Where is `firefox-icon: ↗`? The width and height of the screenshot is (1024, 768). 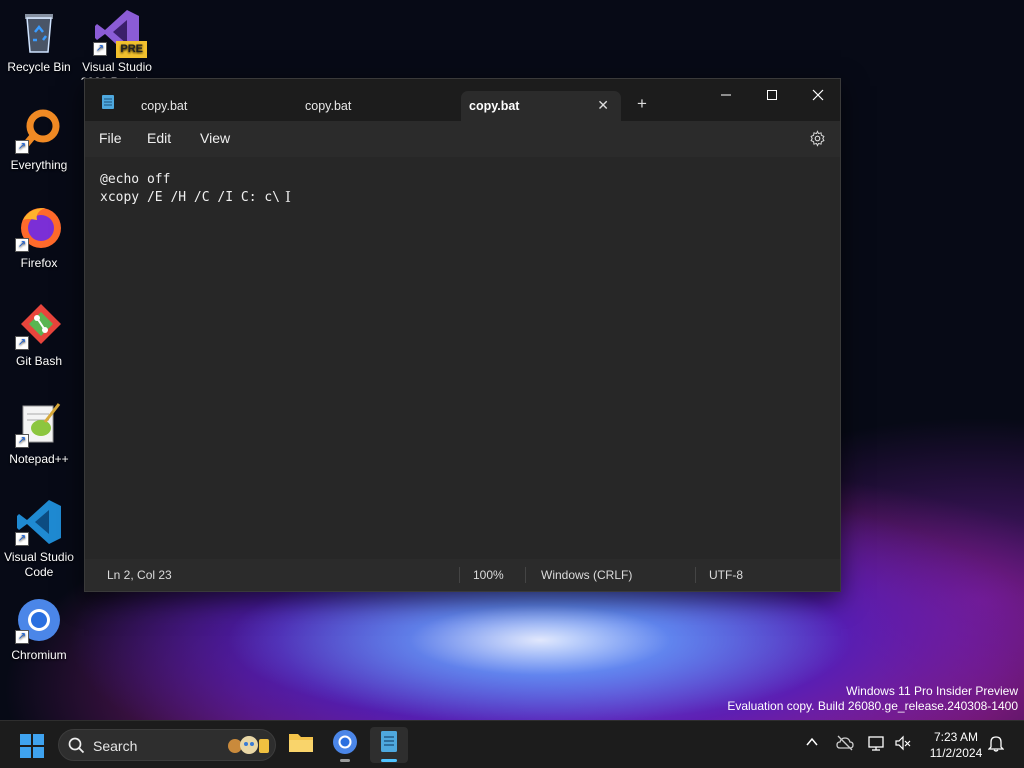
firefox-icon: ↗ is located at coordinates (39, 228).